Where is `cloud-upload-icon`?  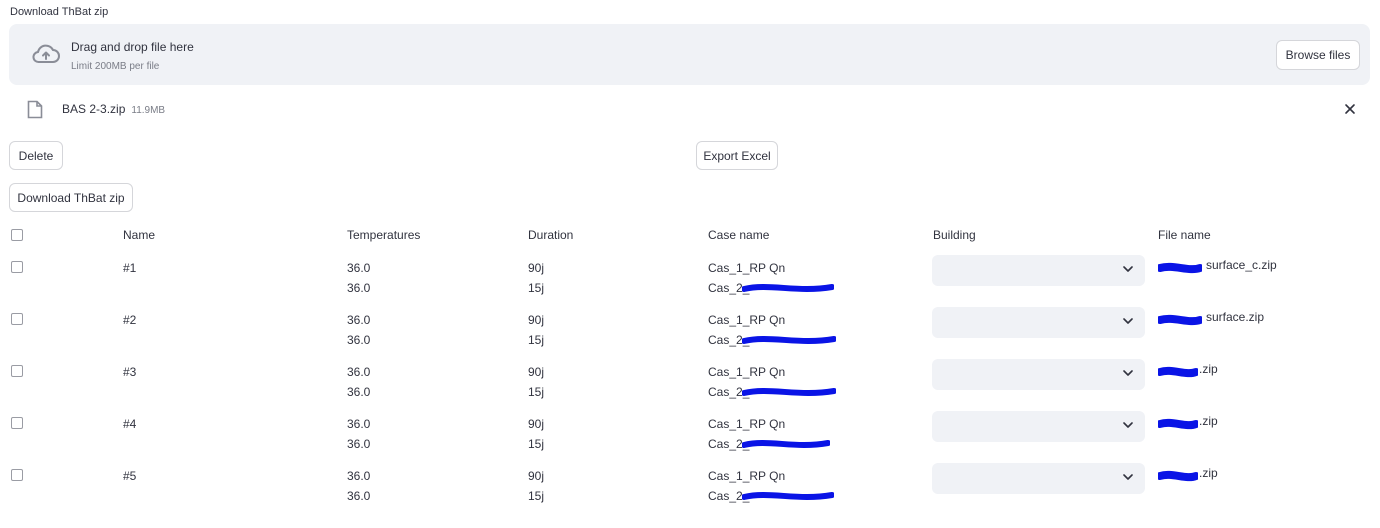
cloud-upload-icon is located at coordinates (46, 53).